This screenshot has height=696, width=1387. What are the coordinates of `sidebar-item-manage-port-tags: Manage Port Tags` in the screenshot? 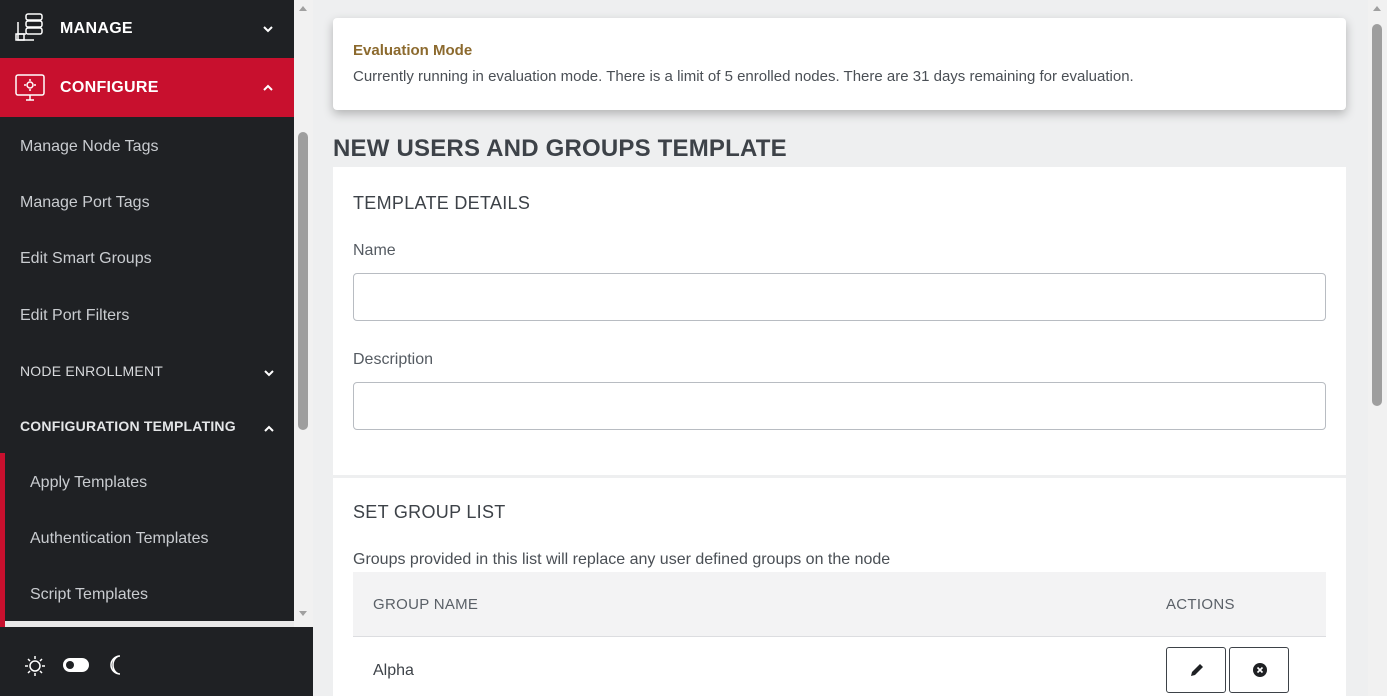 It's located at (85, 203).